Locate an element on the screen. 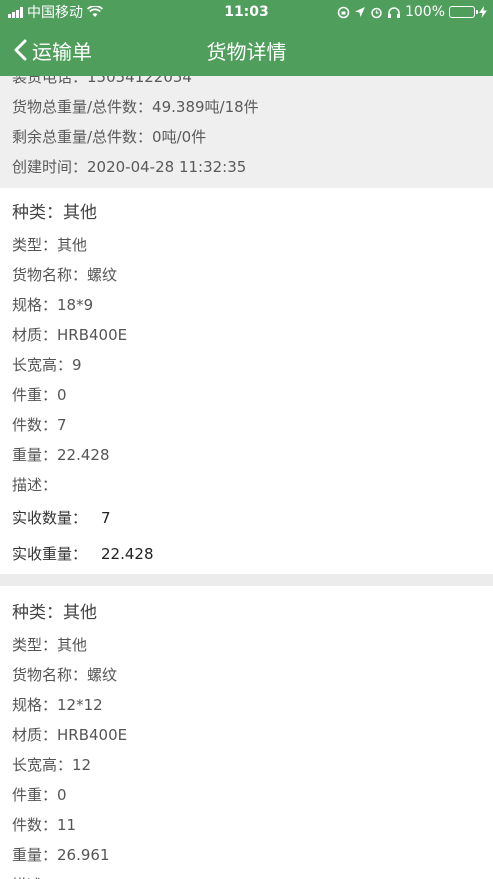 The width and height of the screenshot is (493, 879). alarm-icon is located at coordinates (376, 12).